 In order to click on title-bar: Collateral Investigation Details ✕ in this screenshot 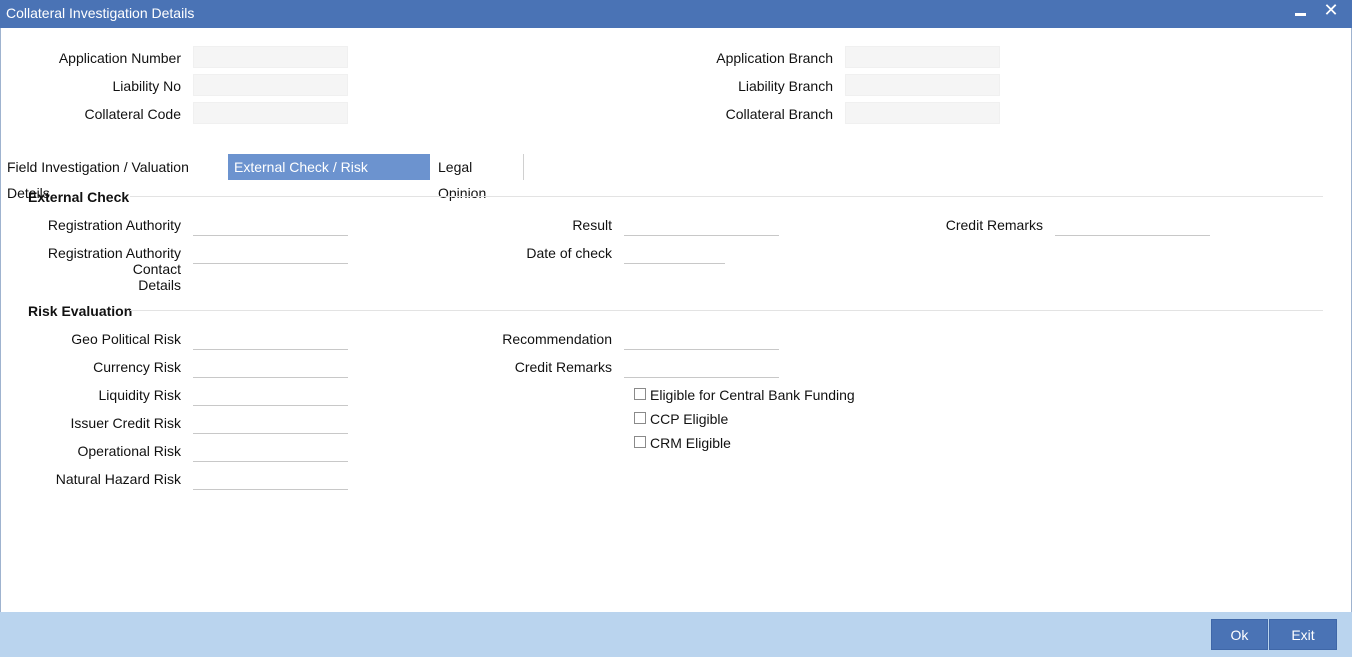, I will do `click(676, 14)`.